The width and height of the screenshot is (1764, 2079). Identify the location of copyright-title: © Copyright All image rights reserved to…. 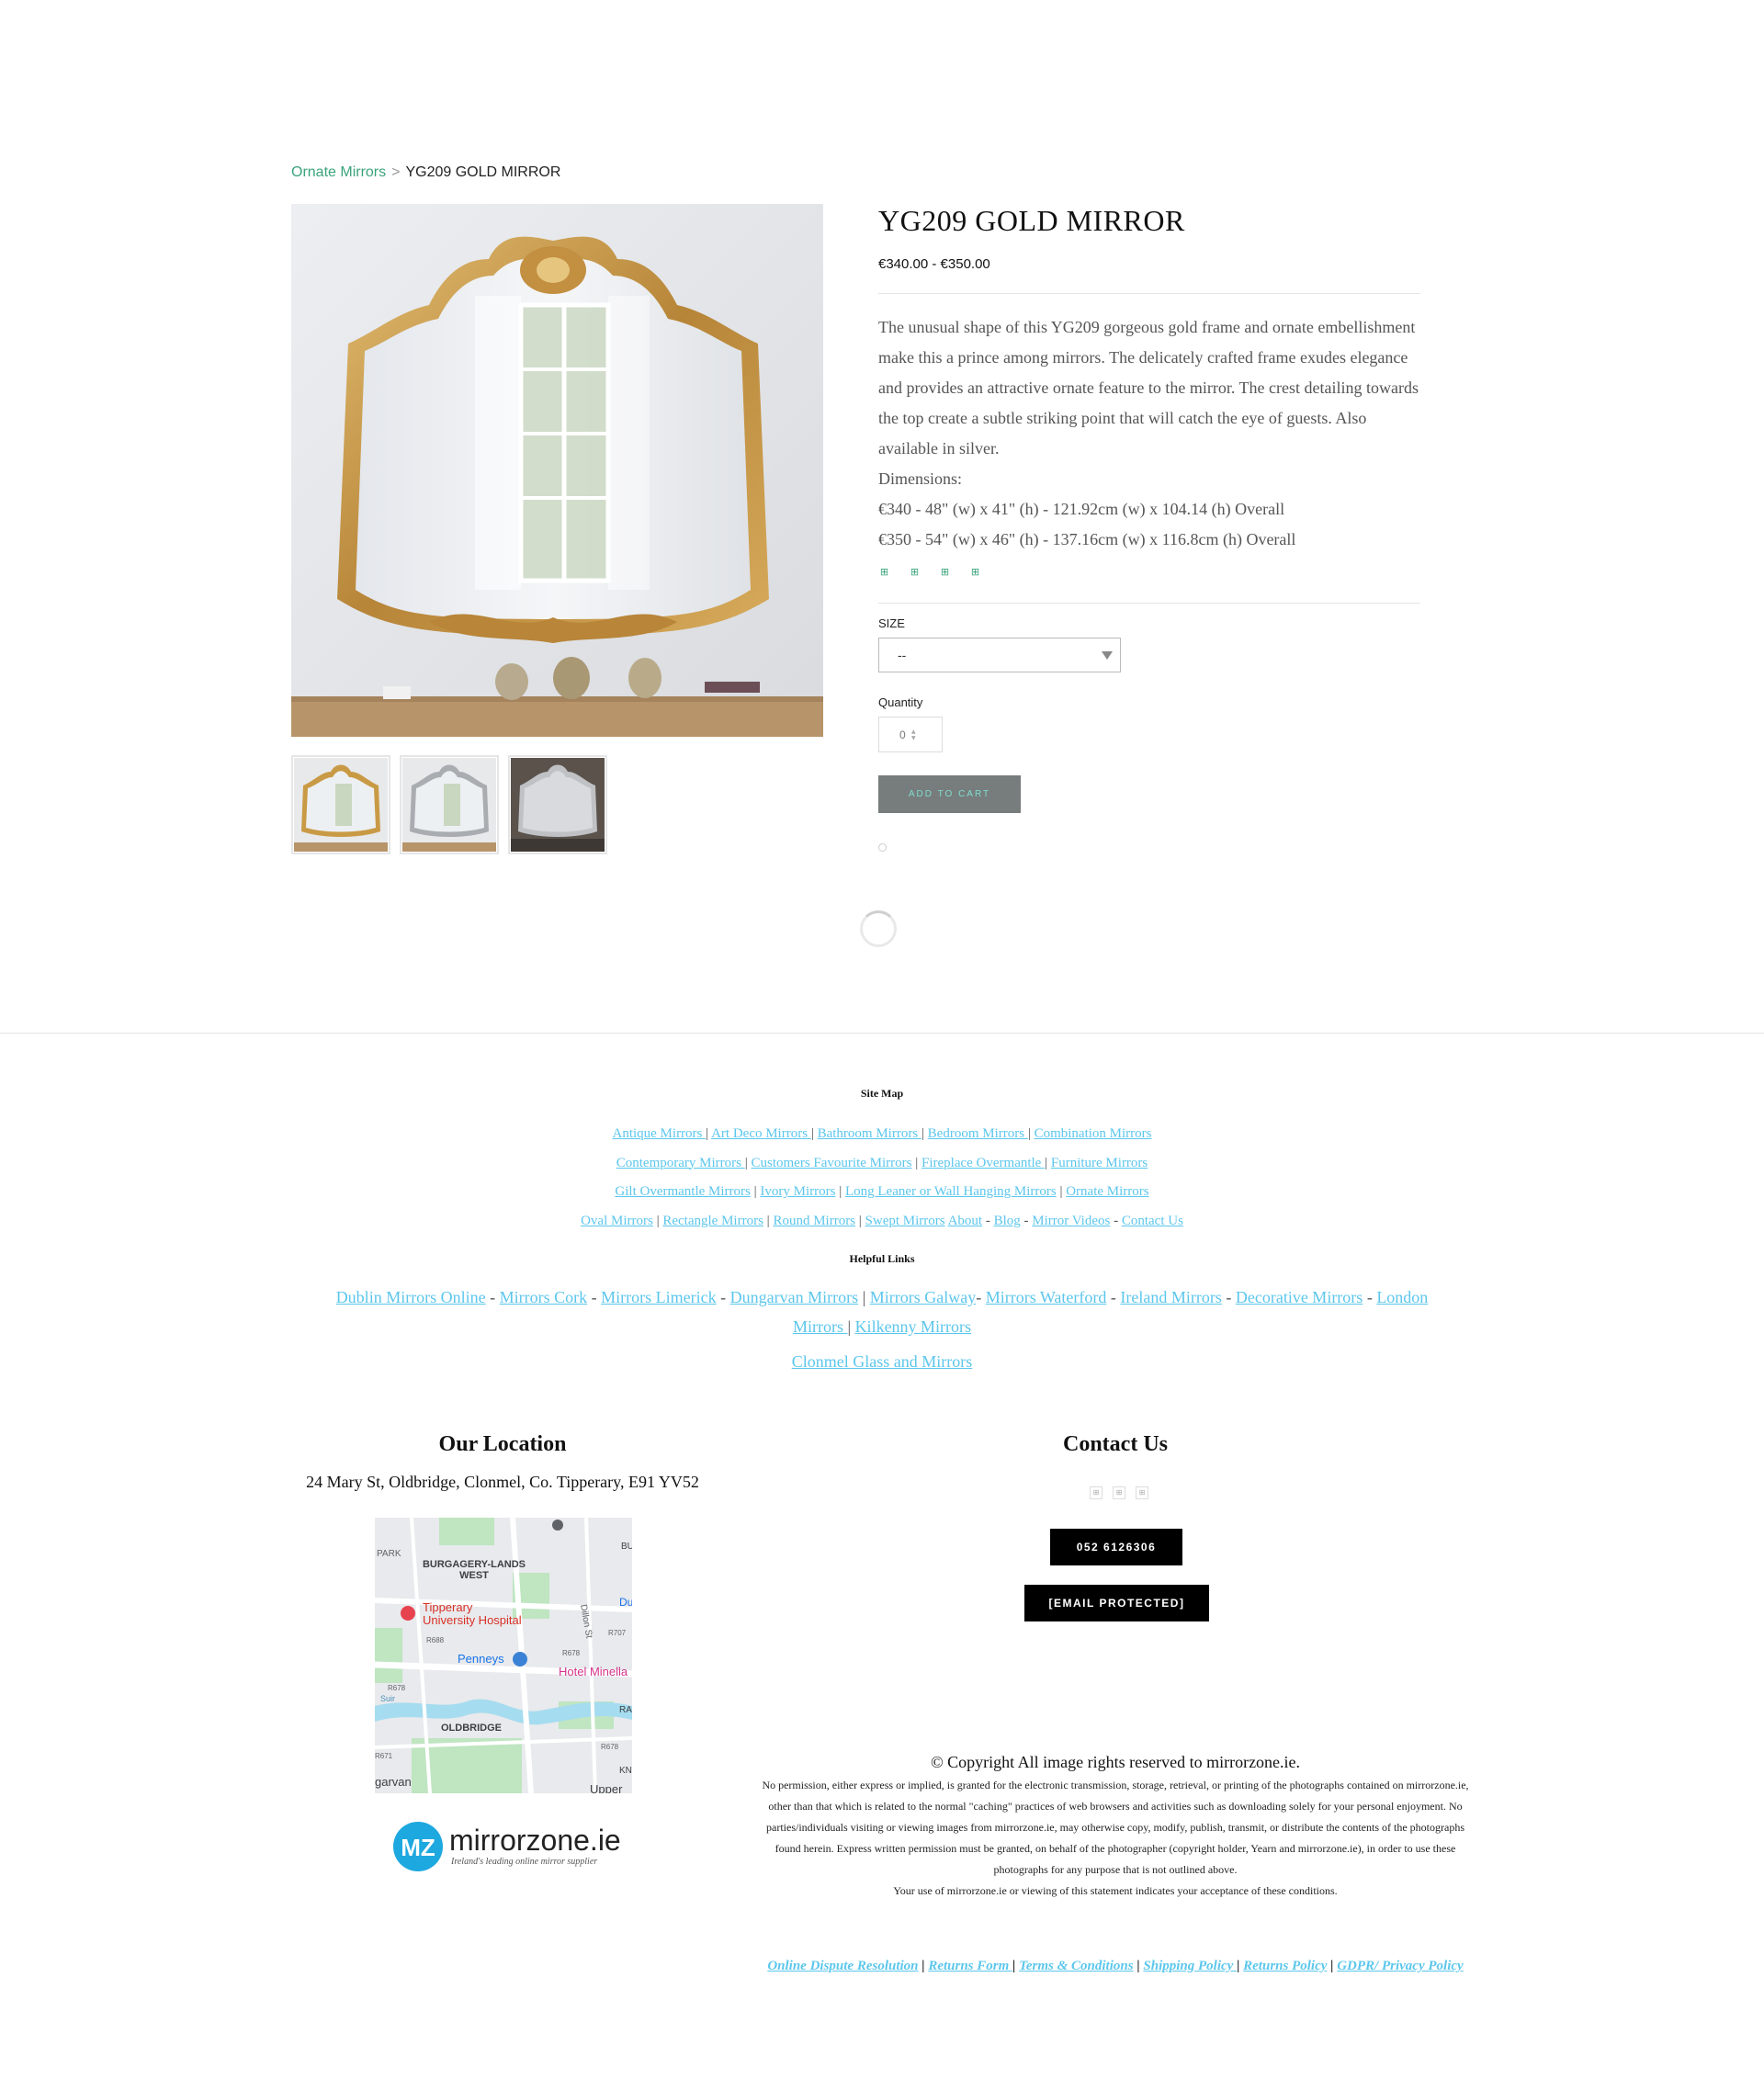
(1116, 1762).